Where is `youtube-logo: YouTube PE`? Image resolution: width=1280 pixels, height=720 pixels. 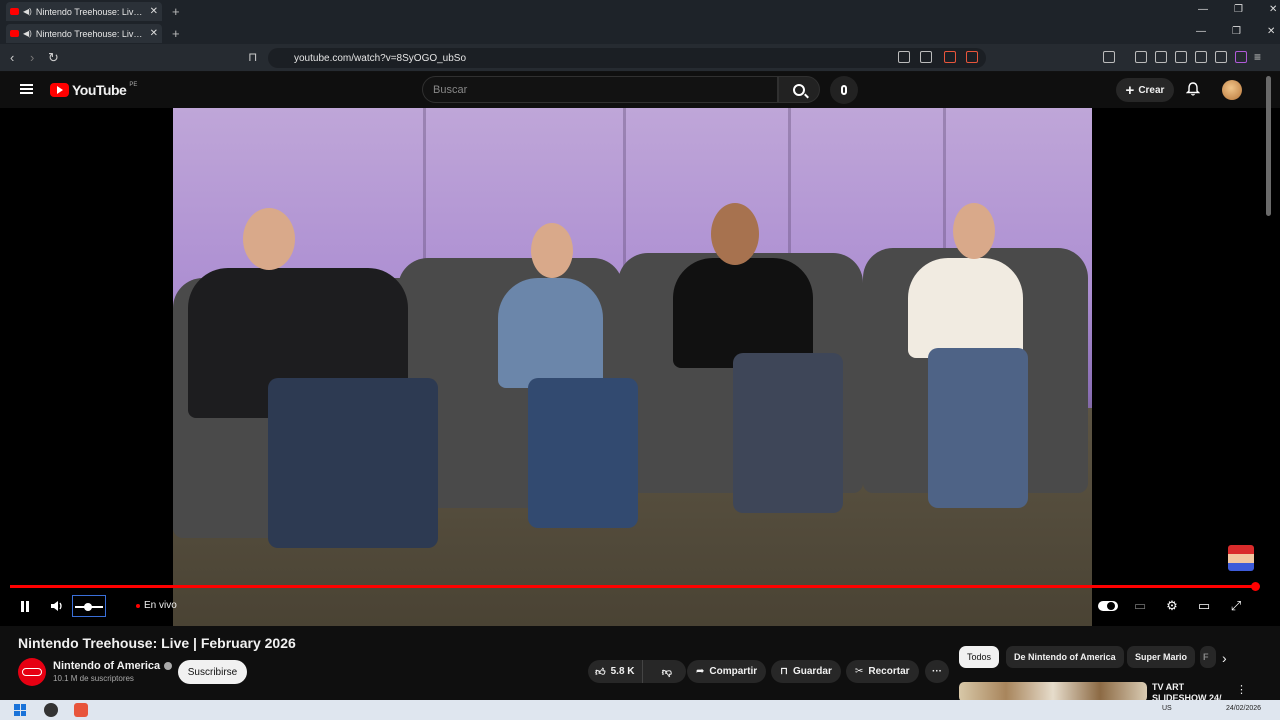
youtube-logo: YouTube PE is located at coordinates (93, 90).